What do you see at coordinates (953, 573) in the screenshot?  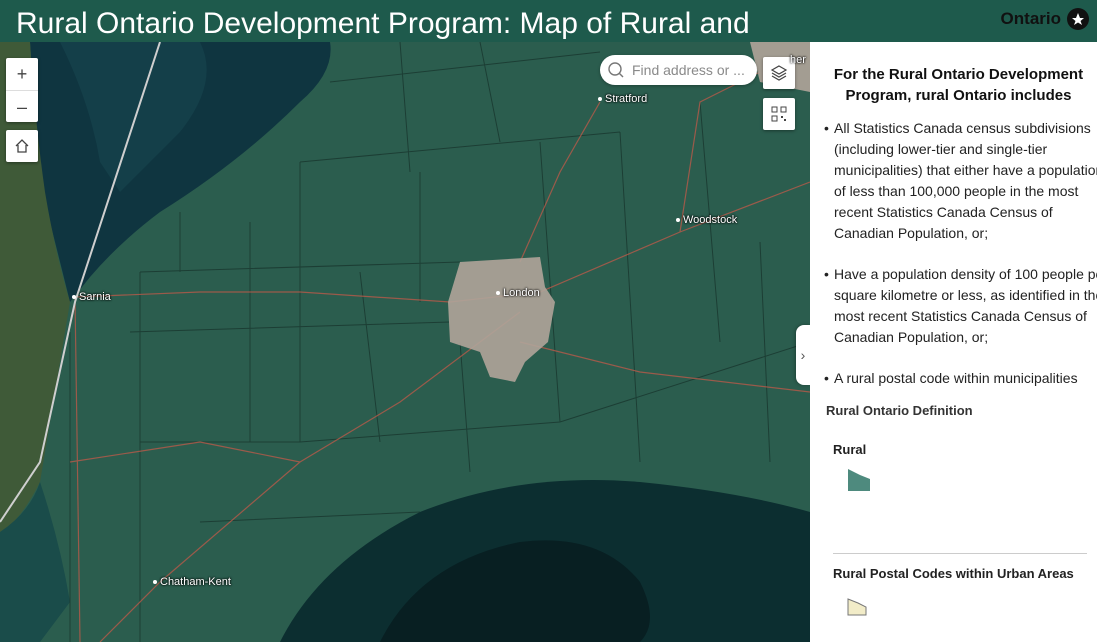 I see `legend-label-rural-postal: Rural Postal Codes within Urban Areas` at bounding box center [953, 573].